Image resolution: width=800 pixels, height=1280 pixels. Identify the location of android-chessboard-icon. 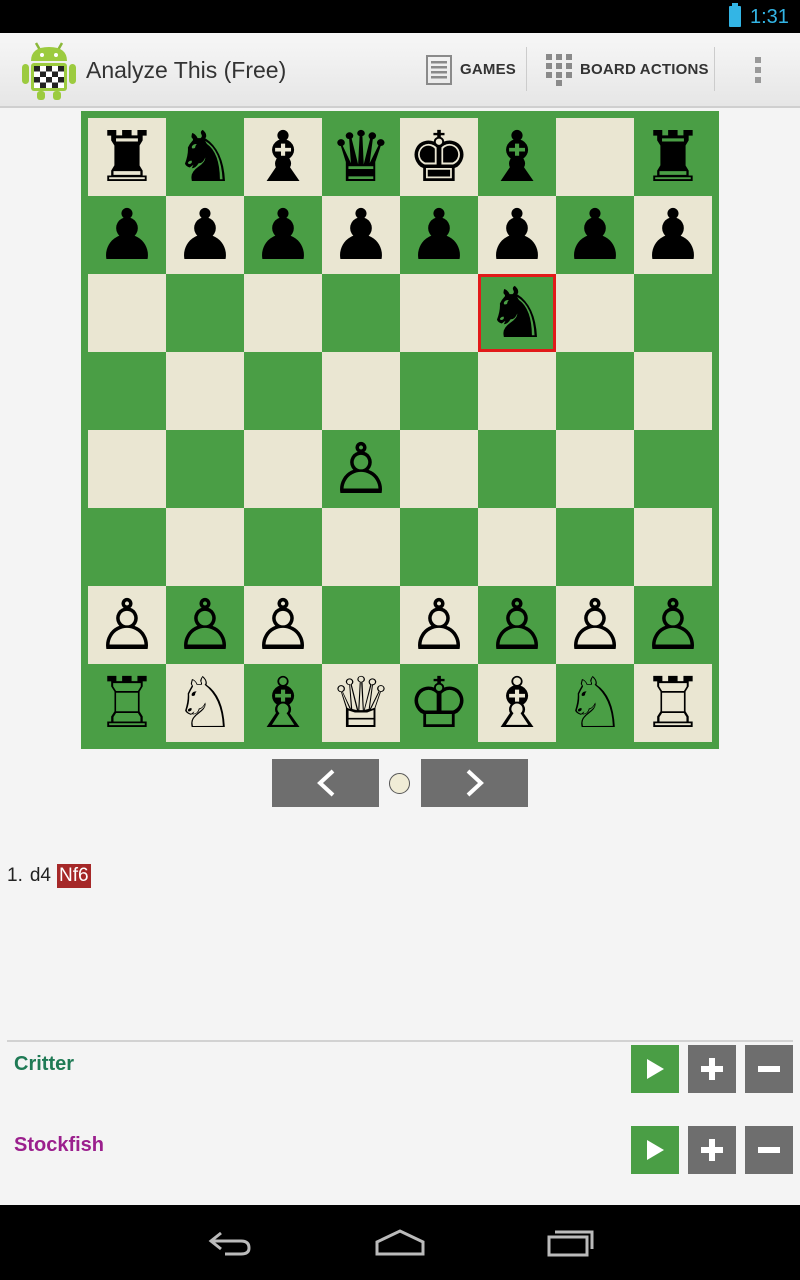
(49, 70).